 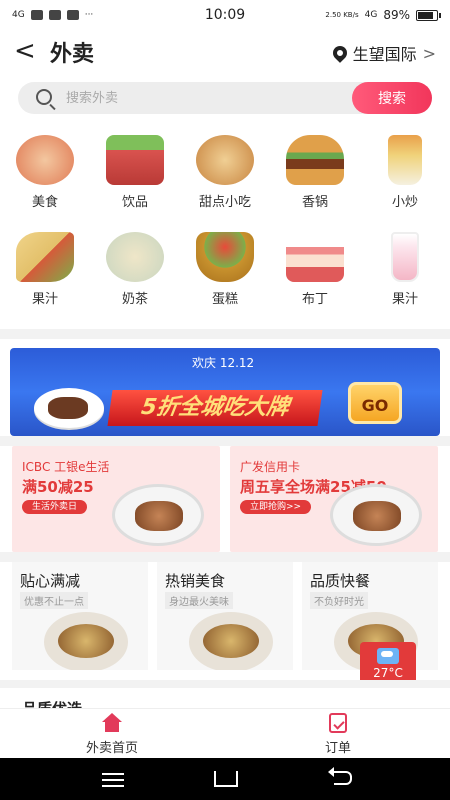 What do you see at coordinates (338, 734) in the screenshot?
I see `tab-orders: 订单` at bounding box center [338, 734].